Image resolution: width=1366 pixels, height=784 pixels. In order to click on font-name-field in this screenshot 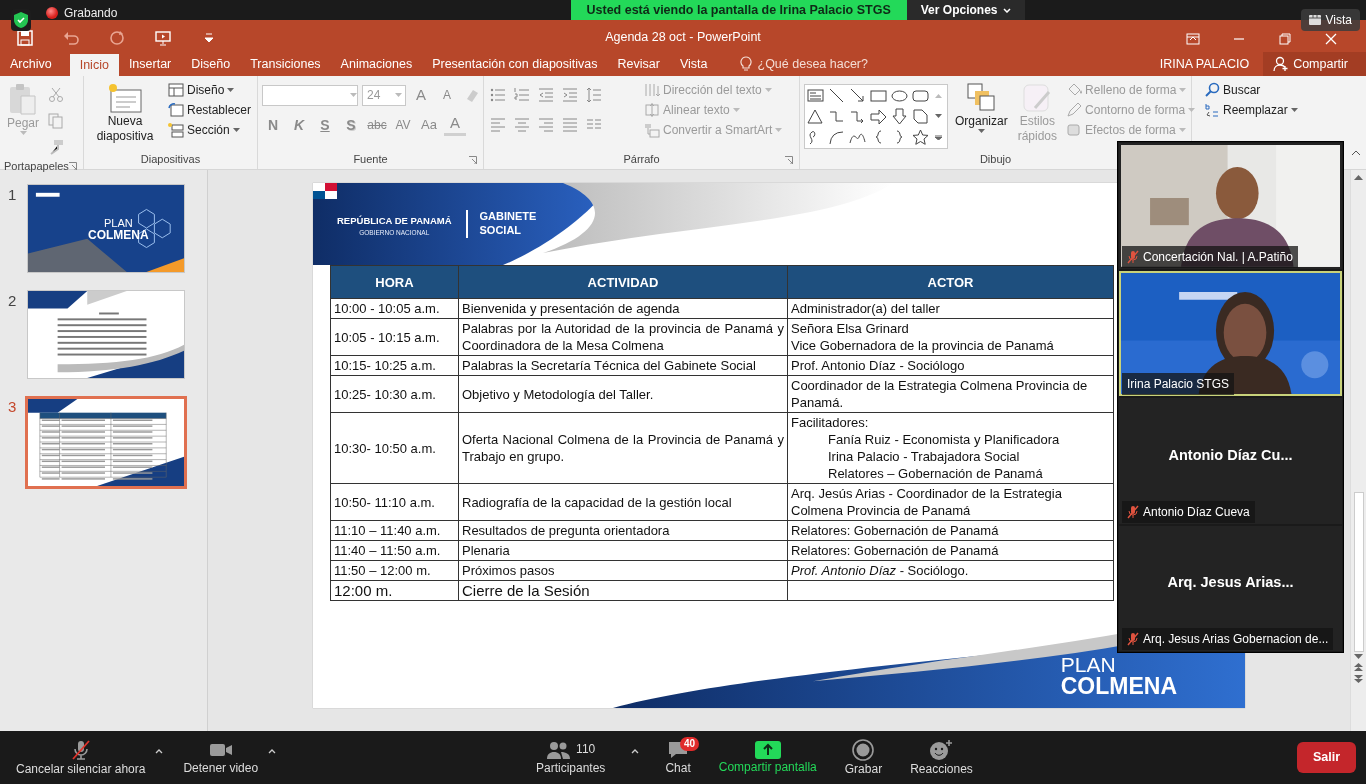, I will do `click(310, 95)`.